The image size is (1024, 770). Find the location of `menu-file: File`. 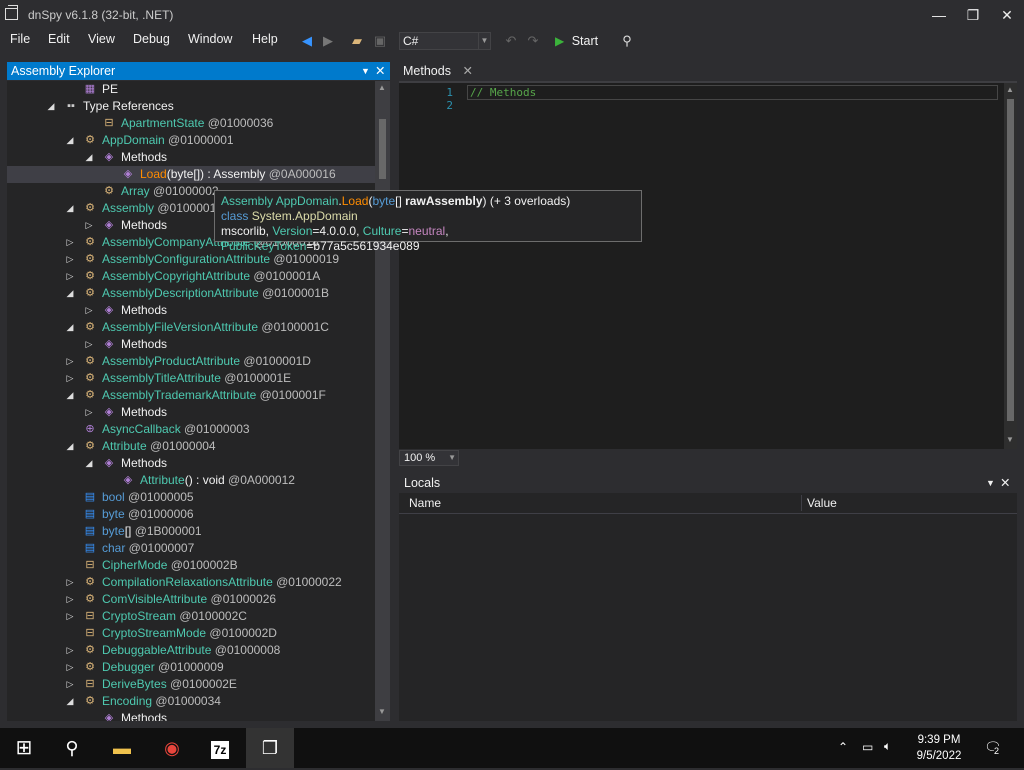

menu-file: File is located at coordinates (20, 39).